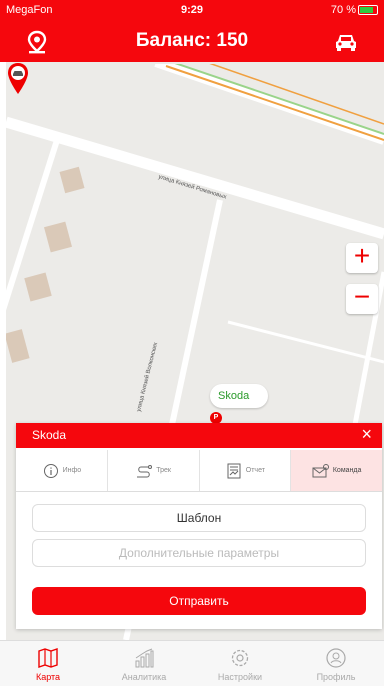  What do you see at coordinates (362, 257) in the screenshot?
I see `zoom-in-button: +` at bounding box center [362, 257].